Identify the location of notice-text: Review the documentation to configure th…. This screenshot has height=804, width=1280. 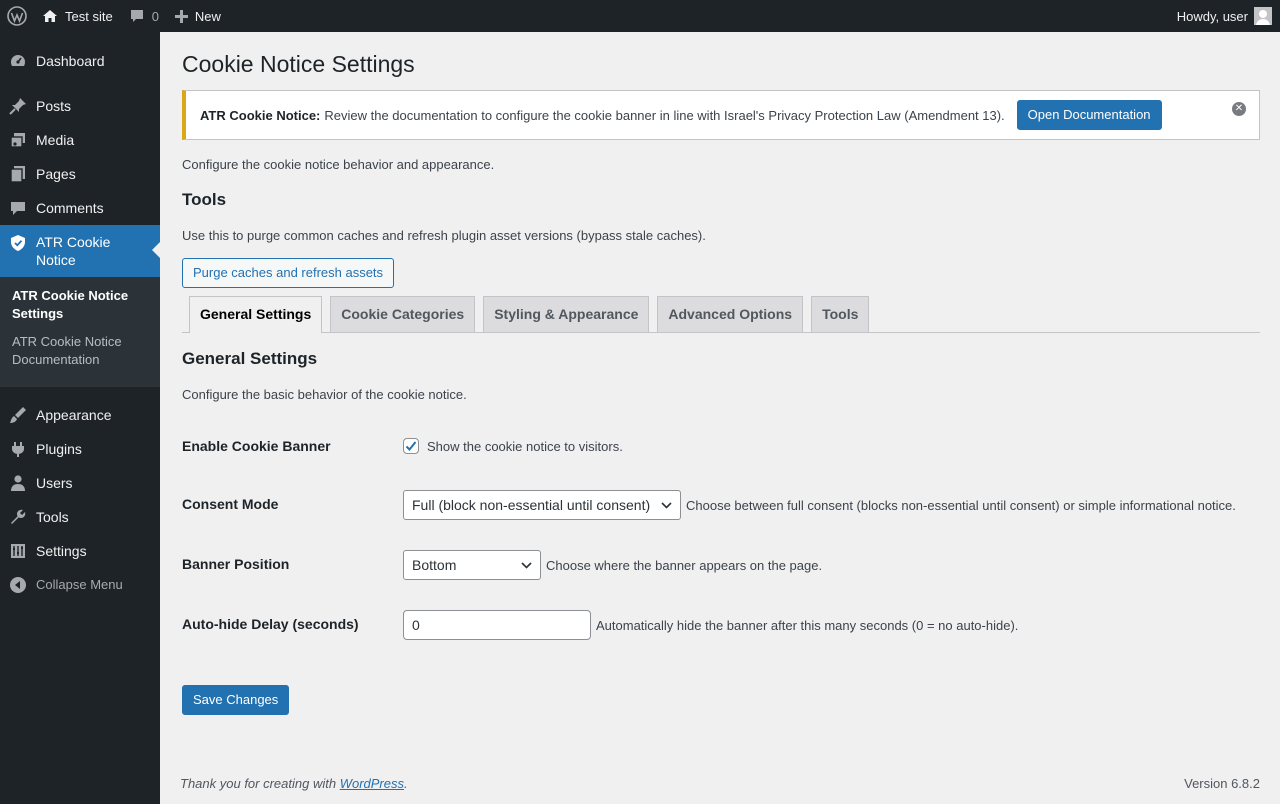
(664, 115).